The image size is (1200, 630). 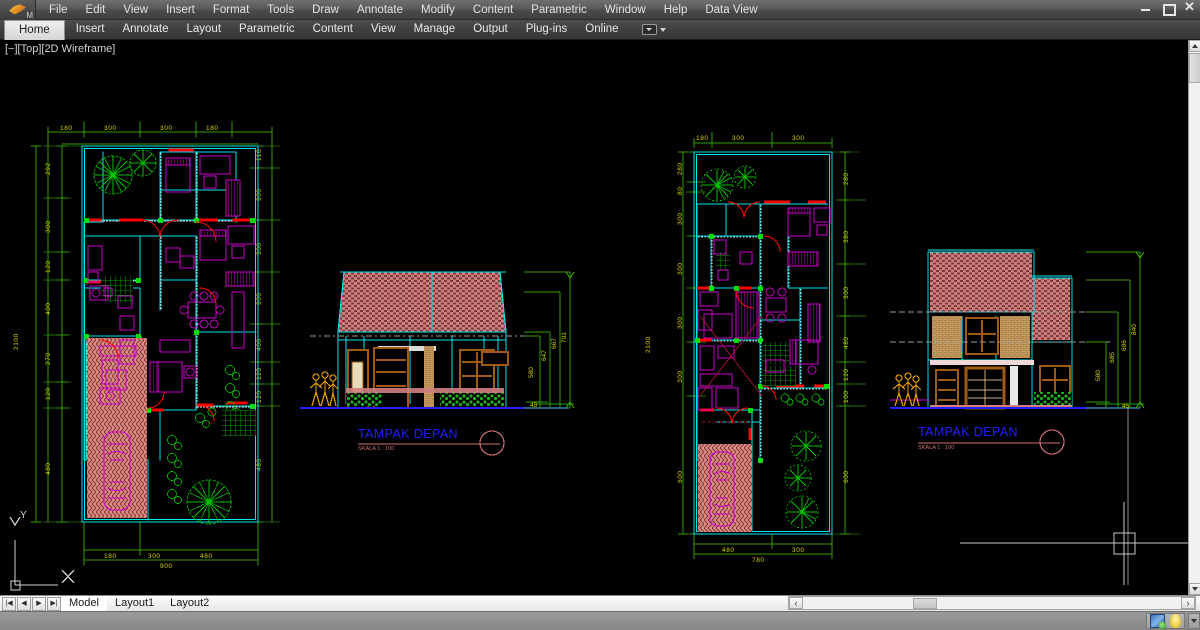 What do you see at coordinates (134, 603) in the screenshot?
I see `tab-layout1: Layout1` at bounding box center [134, 603].